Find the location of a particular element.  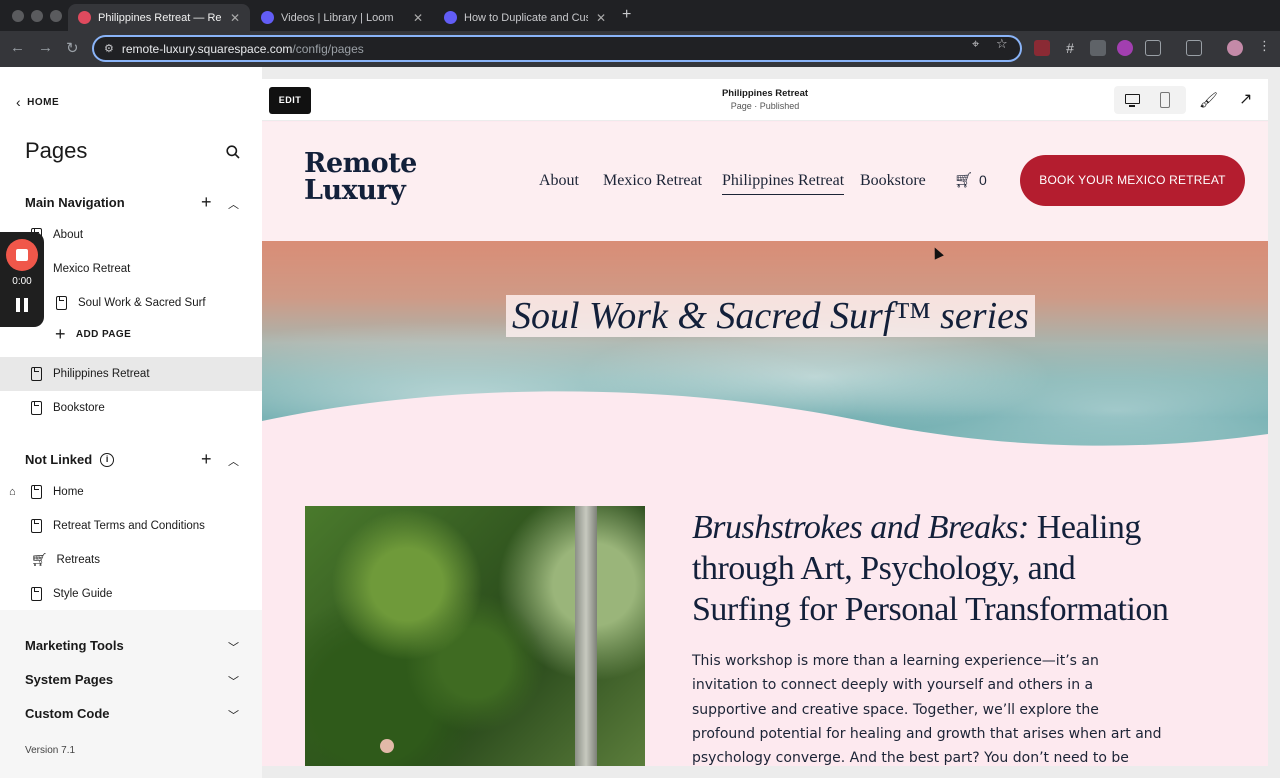

add-page-label: ADD PAGE is located at coordinates (103, 334).